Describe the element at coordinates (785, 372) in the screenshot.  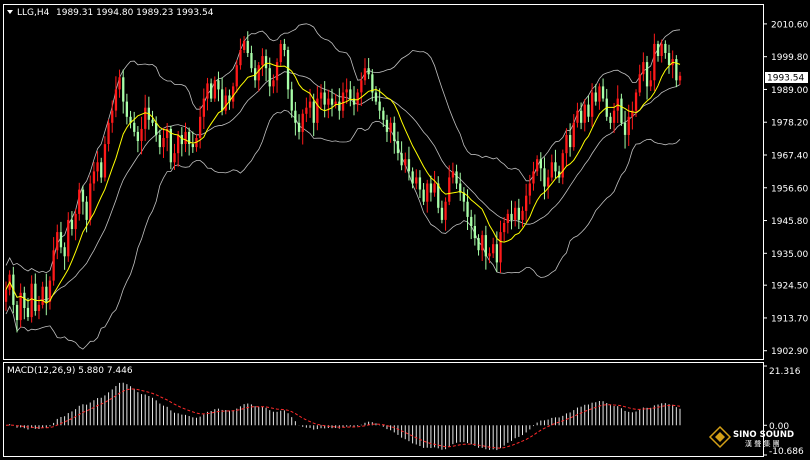
I see `macd-tick-label: 21.316` at that location.